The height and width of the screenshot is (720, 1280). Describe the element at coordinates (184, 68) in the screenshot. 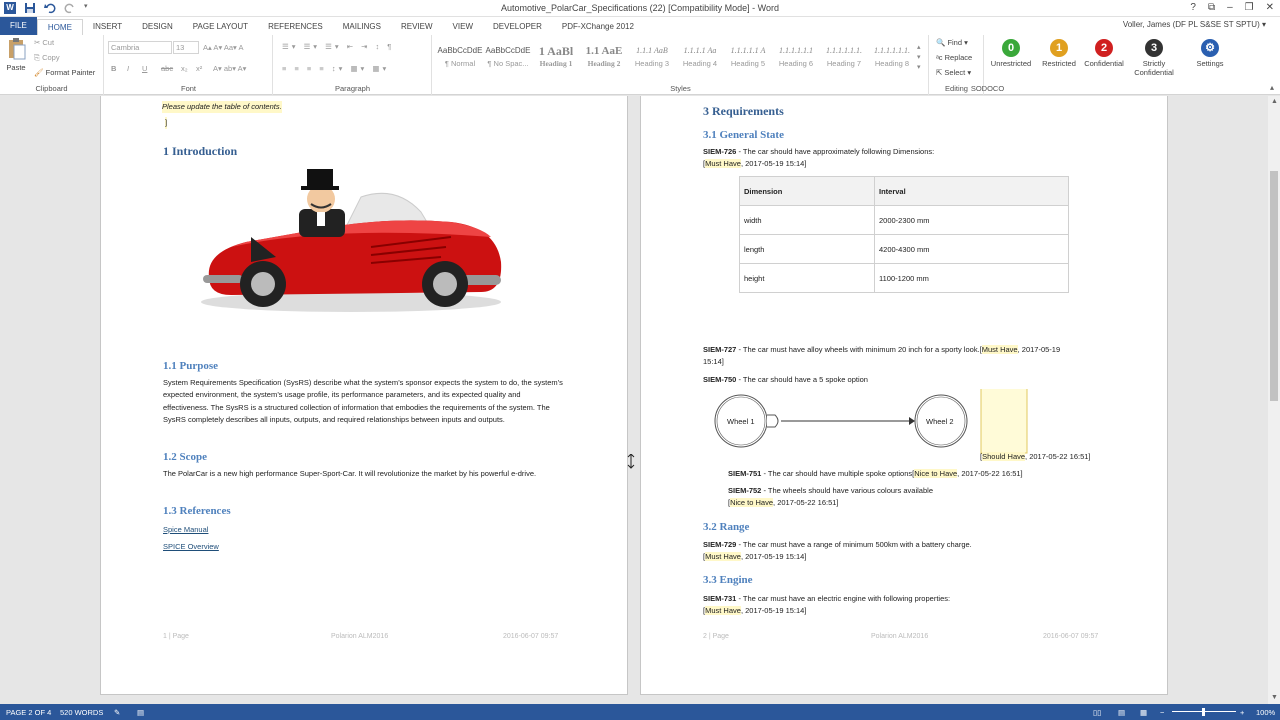

I see `subscript-button: x₂` at that location.